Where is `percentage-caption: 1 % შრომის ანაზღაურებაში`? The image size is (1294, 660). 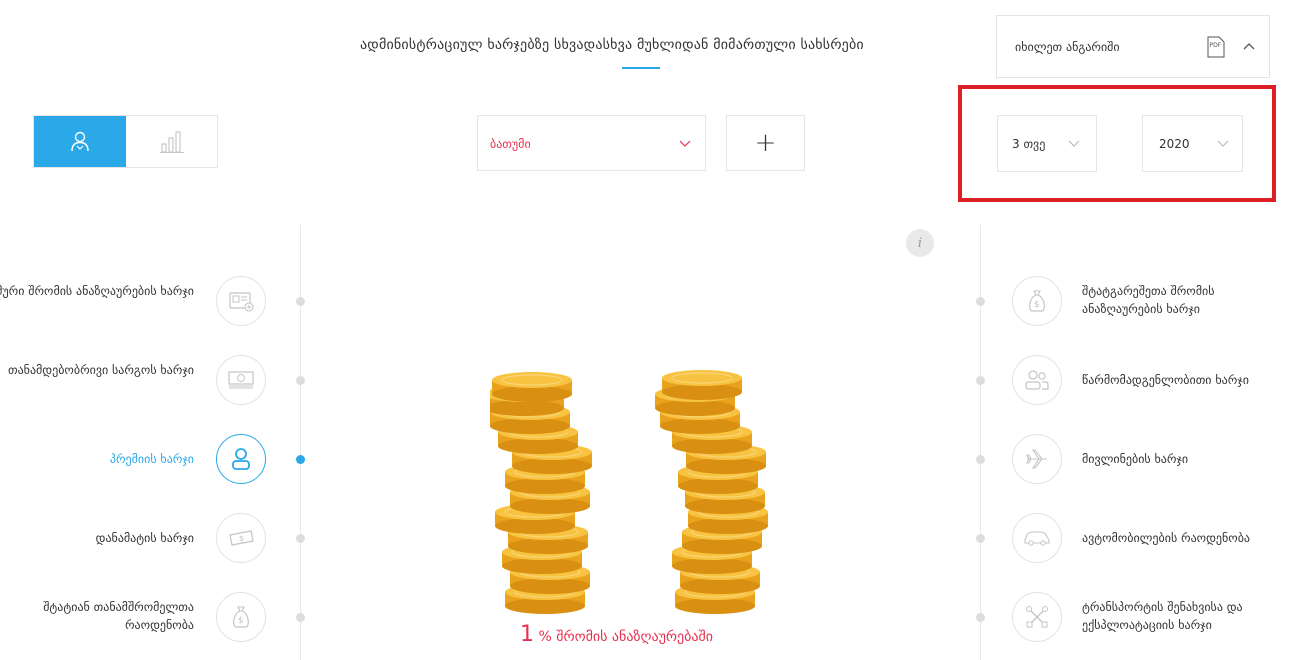 percentage-caption: 1 % შრომის ანაზღაურებაში is located at coordinates (616, 634).